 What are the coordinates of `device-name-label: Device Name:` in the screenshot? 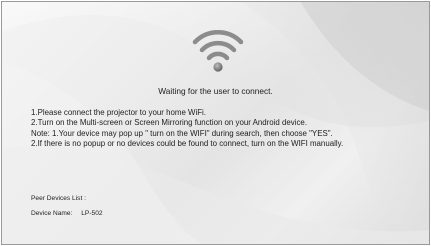 It's located at (52, 213).